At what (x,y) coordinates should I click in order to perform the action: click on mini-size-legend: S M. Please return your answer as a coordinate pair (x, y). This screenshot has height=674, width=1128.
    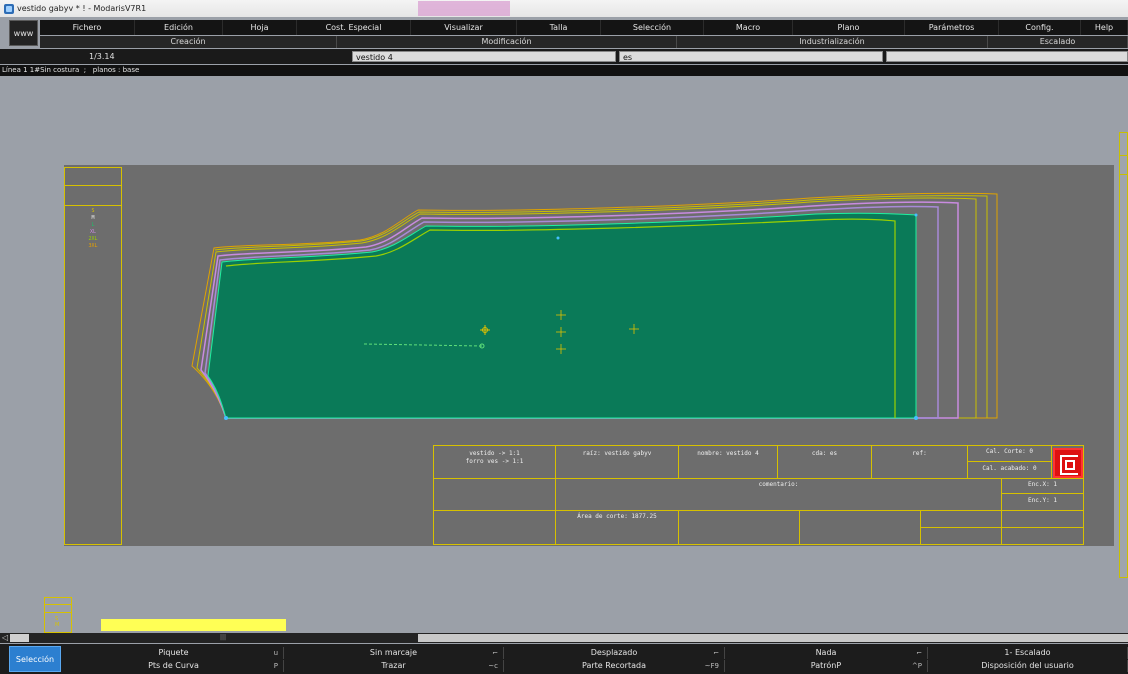
    Looking at the image, I should click on (58, 615).